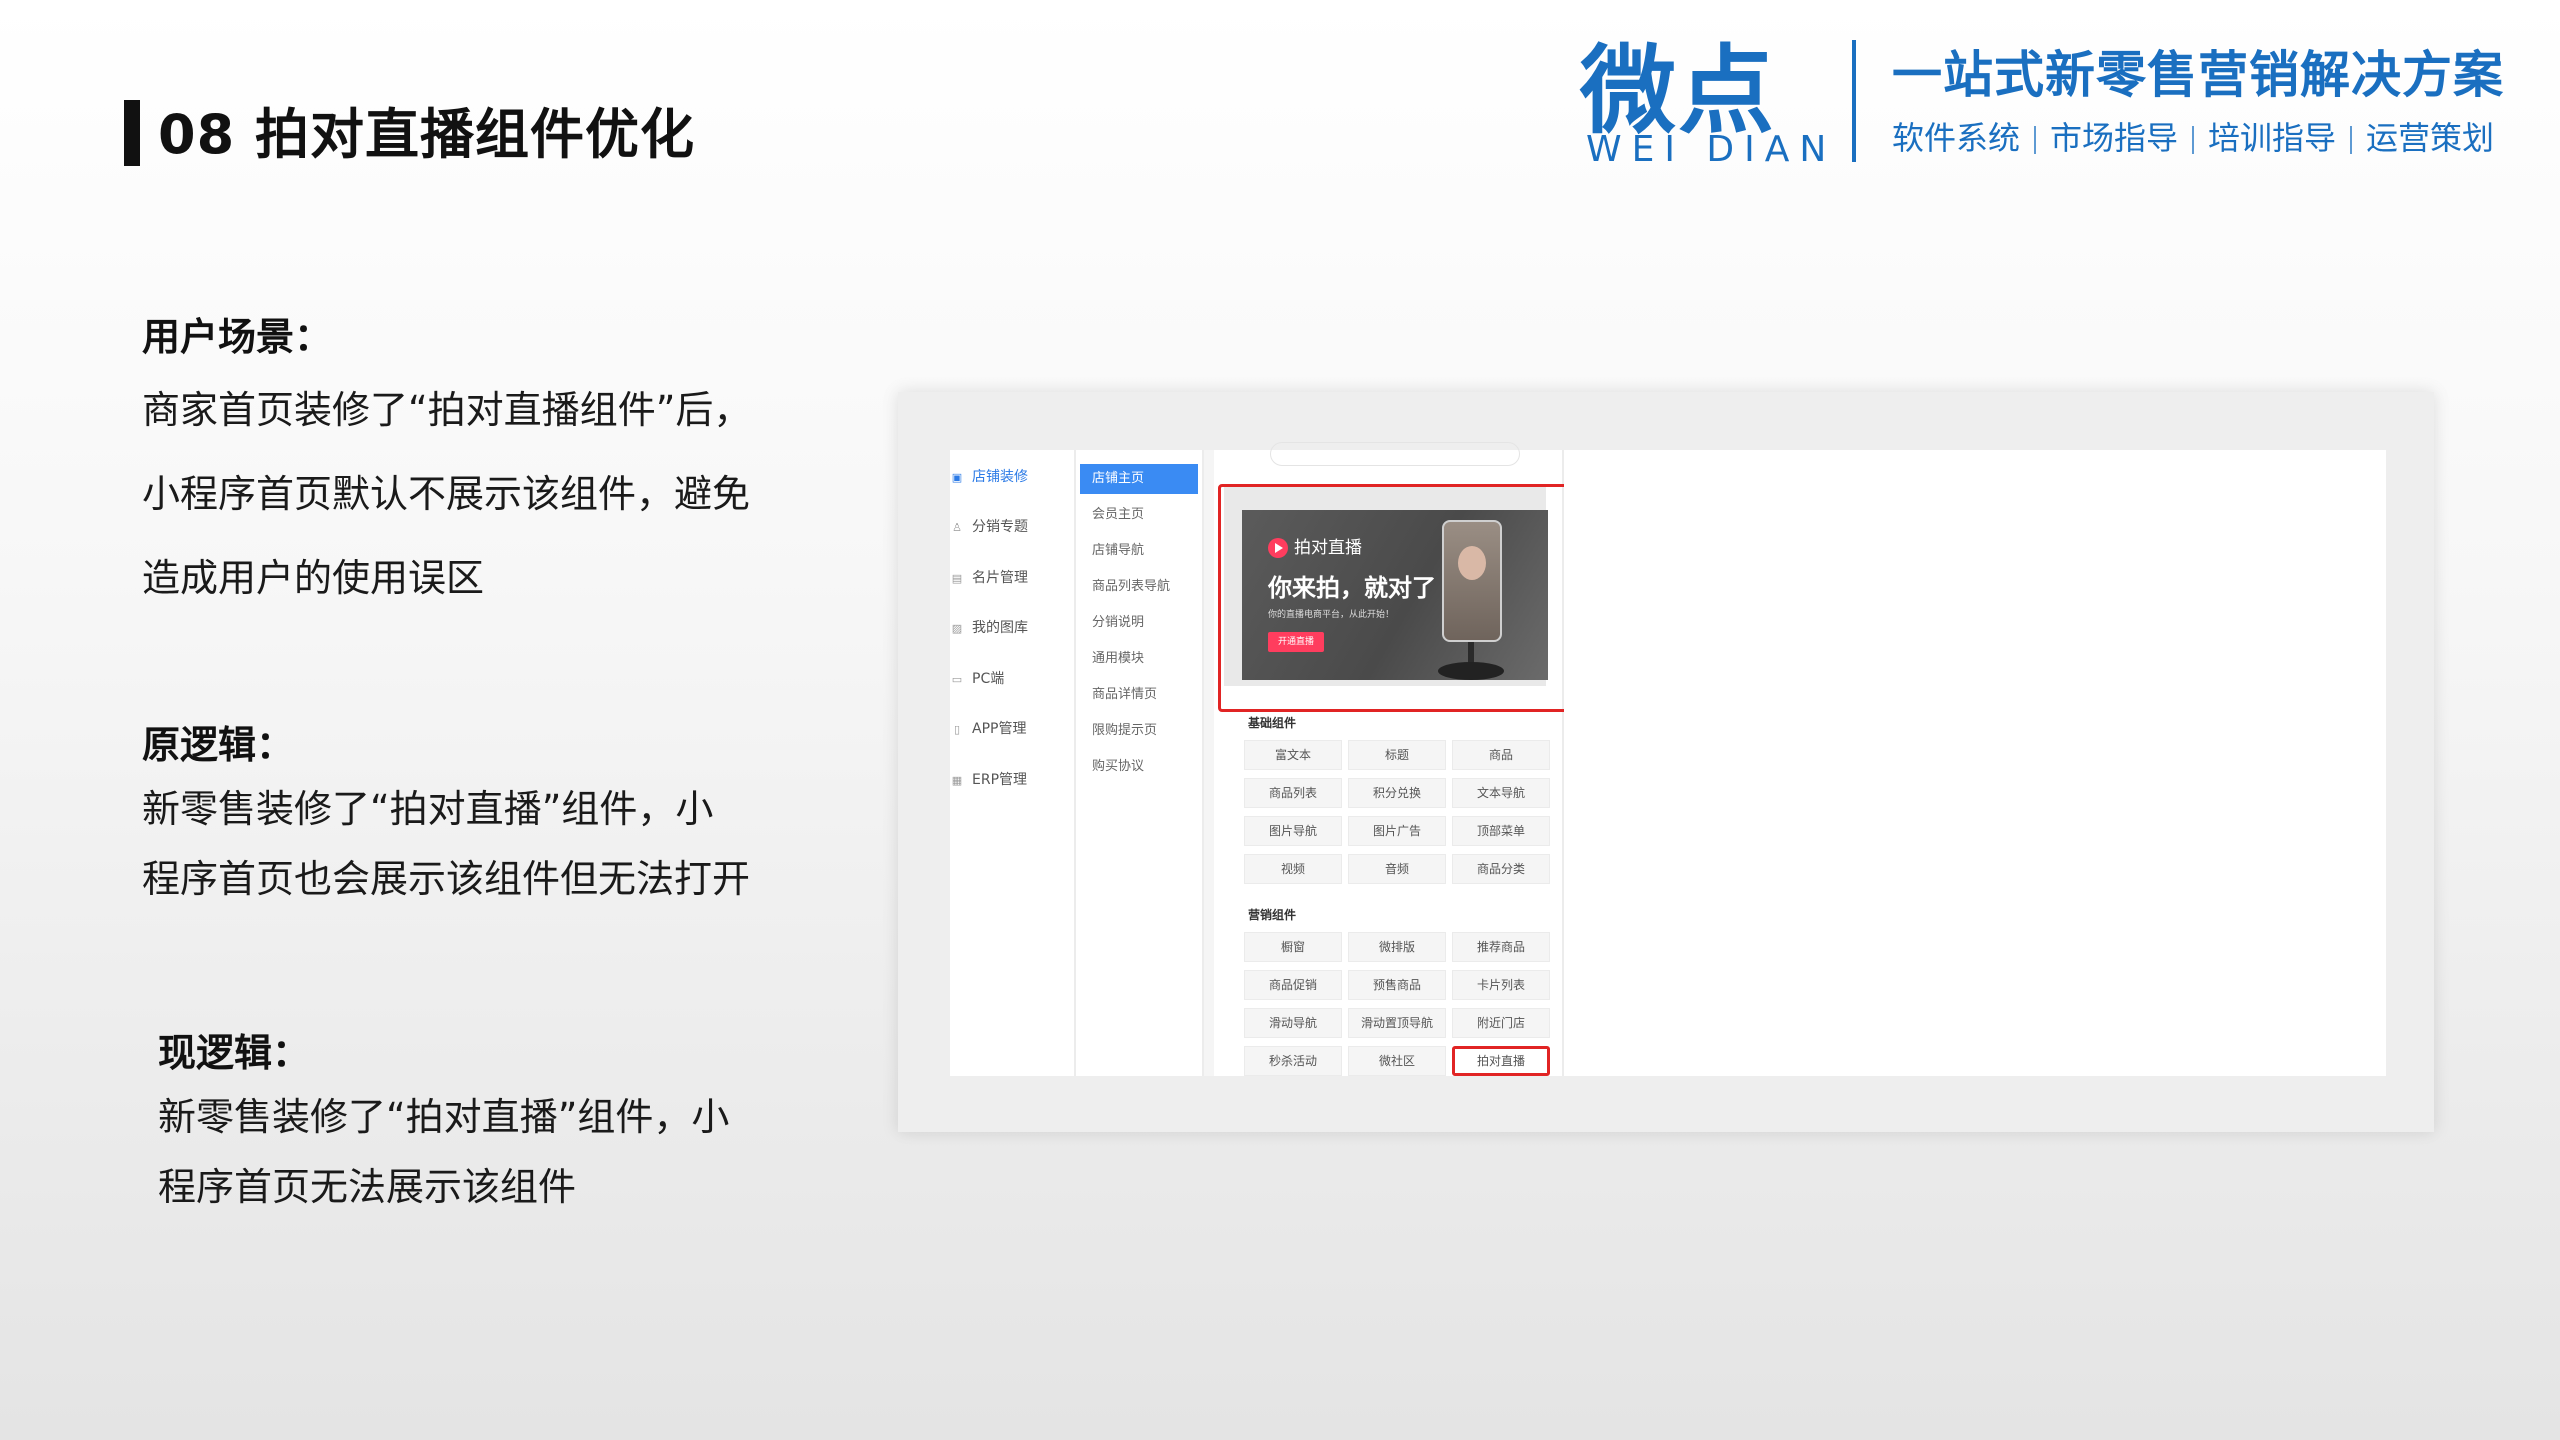 The width and height of the screenshot is (2560, 1440). What do you see at coordinates (428, 809) in the screenshot?
I see `old-logic-line: 新零售装修了“拍对直播”组件，小` at bounding box center [428, 809].